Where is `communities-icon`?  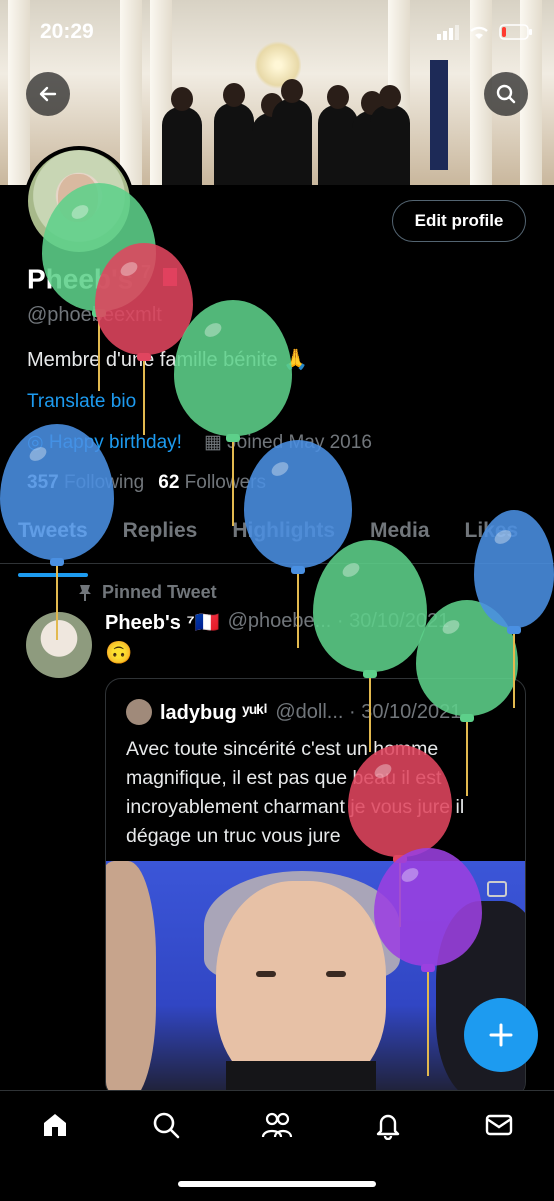 communities-icon is located at coordinates (277, 1125).